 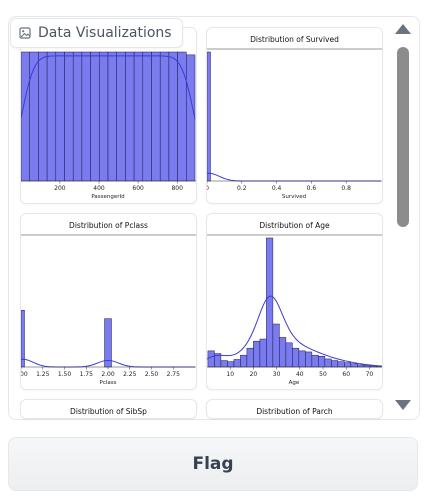 I want to click on chart-card-passengerid: 200 400 600 800 PassengerId, so click(x=108, y=115).